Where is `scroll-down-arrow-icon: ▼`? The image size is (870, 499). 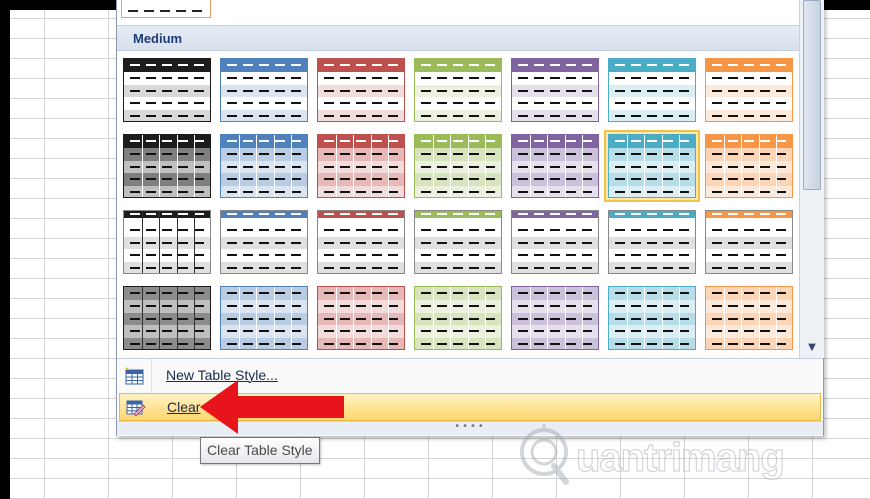
scroll-down-arrow-icon: ▼ is located at coordinates (812, 348).